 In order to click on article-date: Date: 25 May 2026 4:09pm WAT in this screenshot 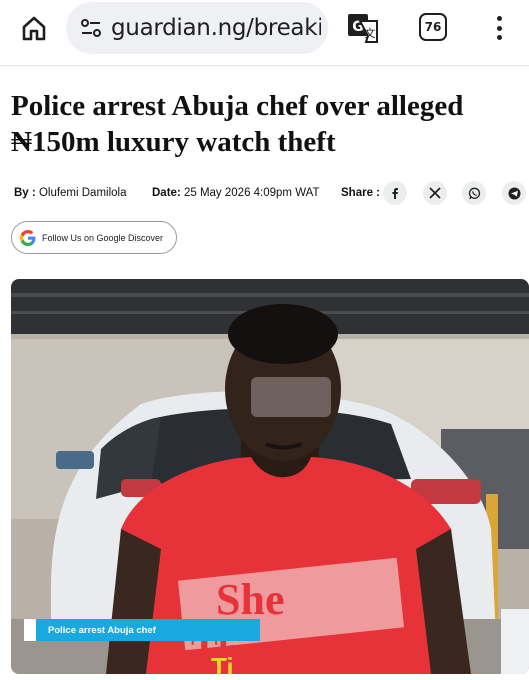, I will do `click(235, 193)`.